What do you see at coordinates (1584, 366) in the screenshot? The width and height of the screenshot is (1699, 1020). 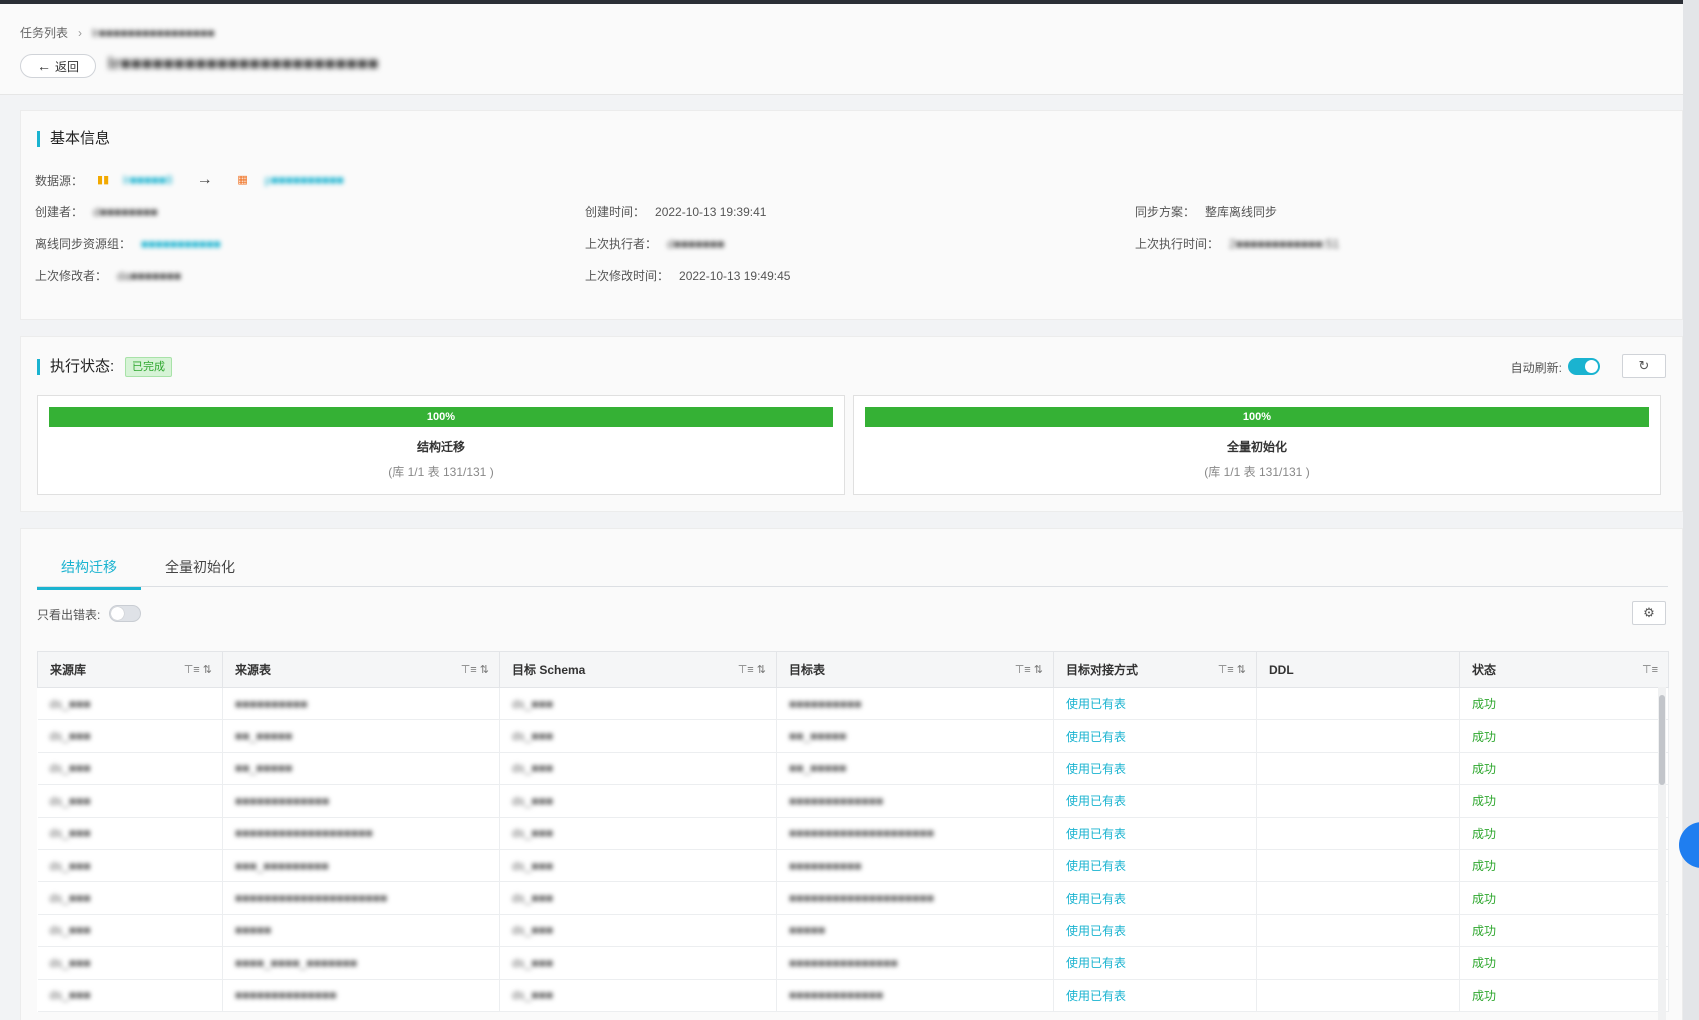 I see `auto-refresh-toggle` at bounding box center [1584, 366].